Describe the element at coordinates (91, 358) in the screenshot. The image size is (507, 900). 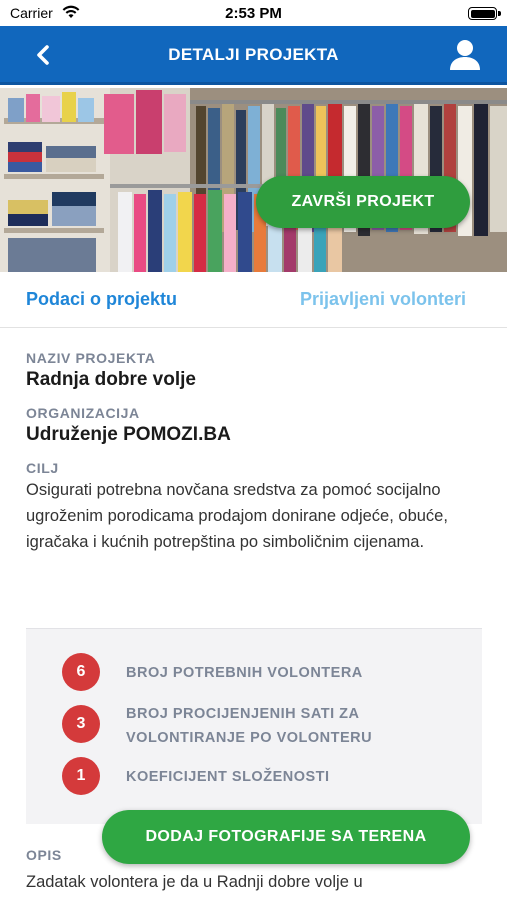
I see `project-name-label: NAZIV PROJEKTA` at that location.